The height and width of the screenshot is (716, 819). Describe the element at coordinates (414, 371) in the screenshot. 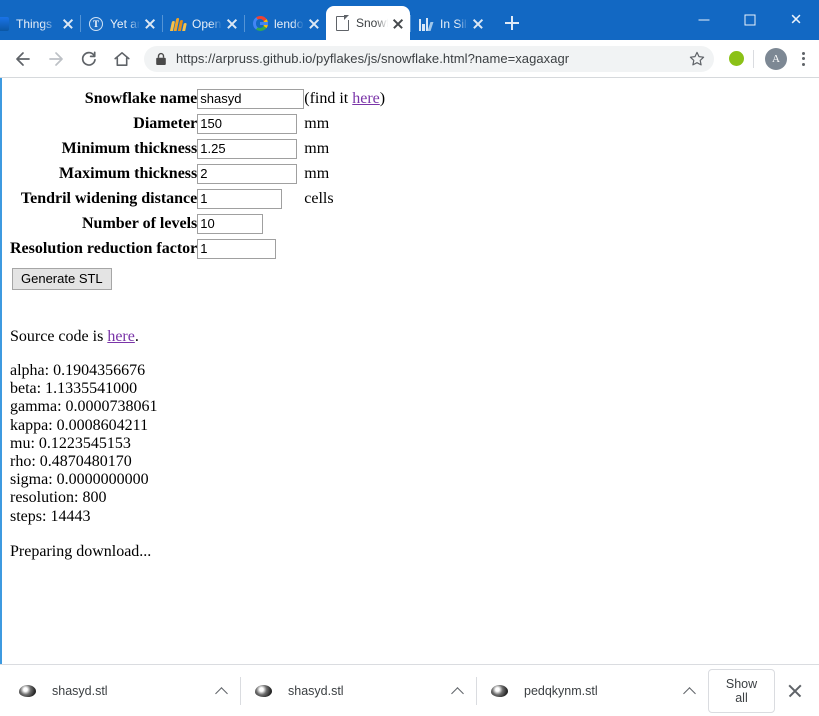

I see `parameter-line: alpha: 0.1904356676` at that location.